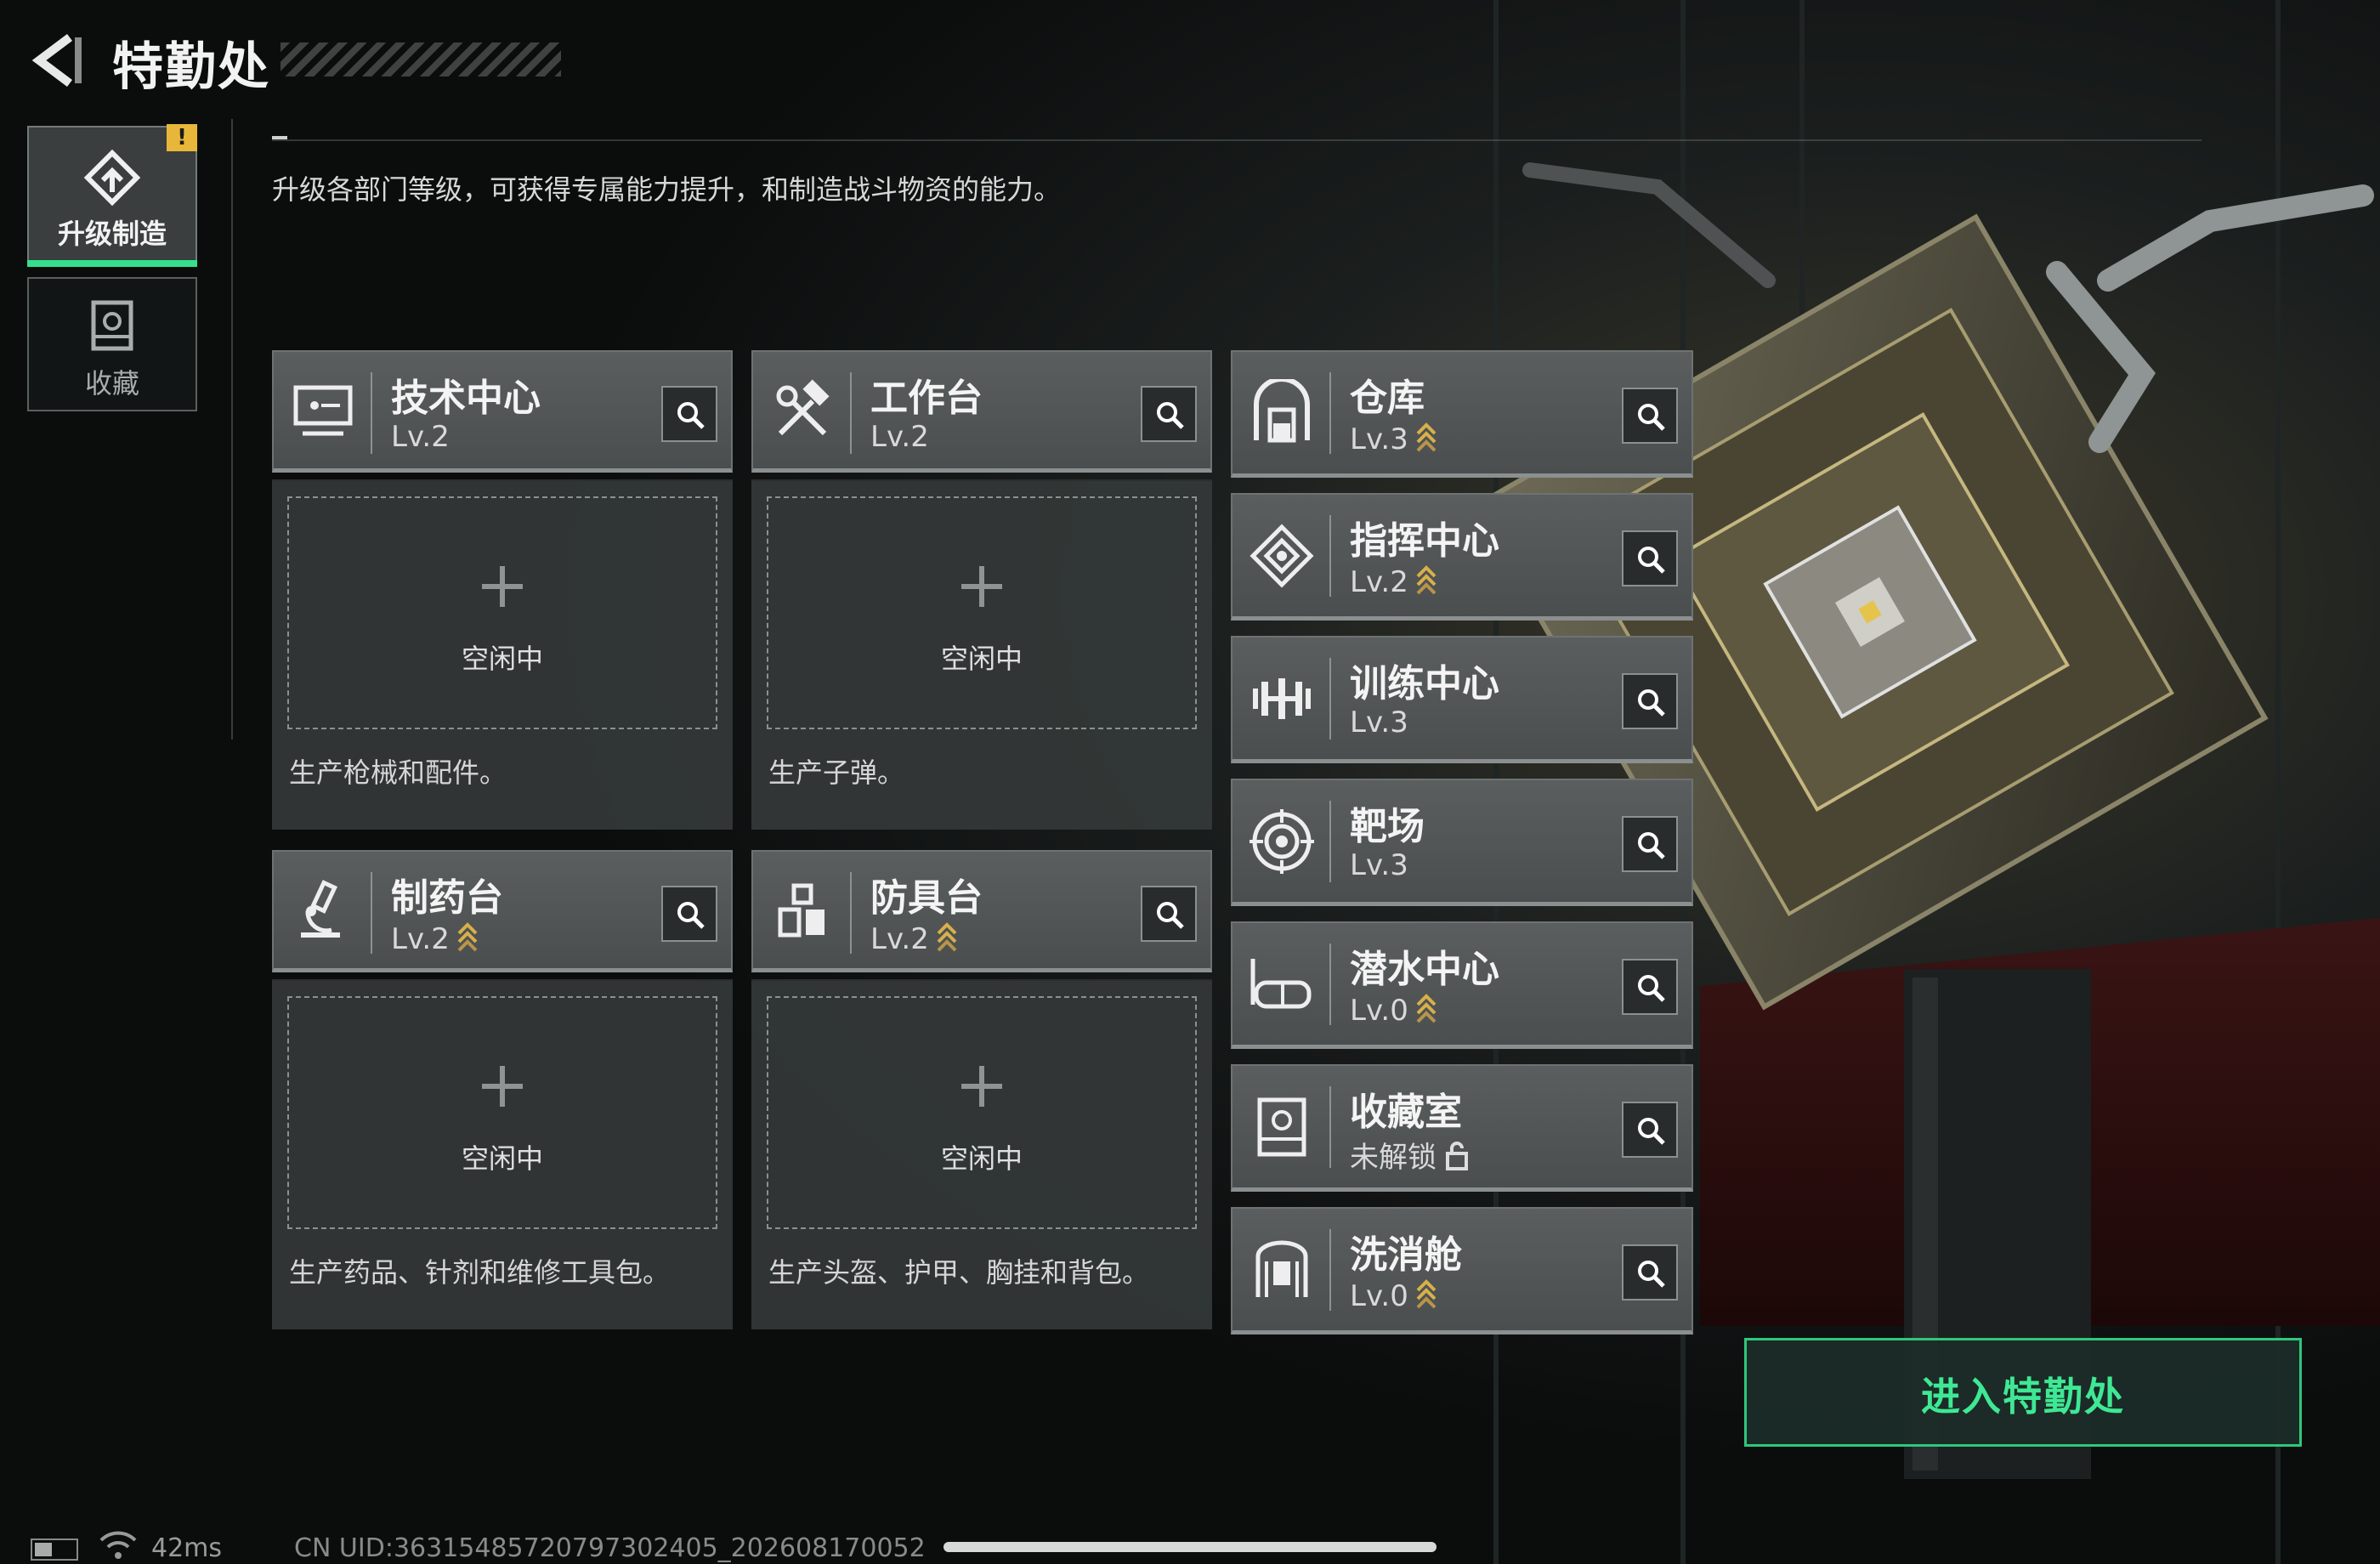 This screenshot has height=1564, width=2380. What do you see at coordinates (187, 1548) in the screenshot?
I see `ping-readout: 42ms` at bounding box center [187, 1548].